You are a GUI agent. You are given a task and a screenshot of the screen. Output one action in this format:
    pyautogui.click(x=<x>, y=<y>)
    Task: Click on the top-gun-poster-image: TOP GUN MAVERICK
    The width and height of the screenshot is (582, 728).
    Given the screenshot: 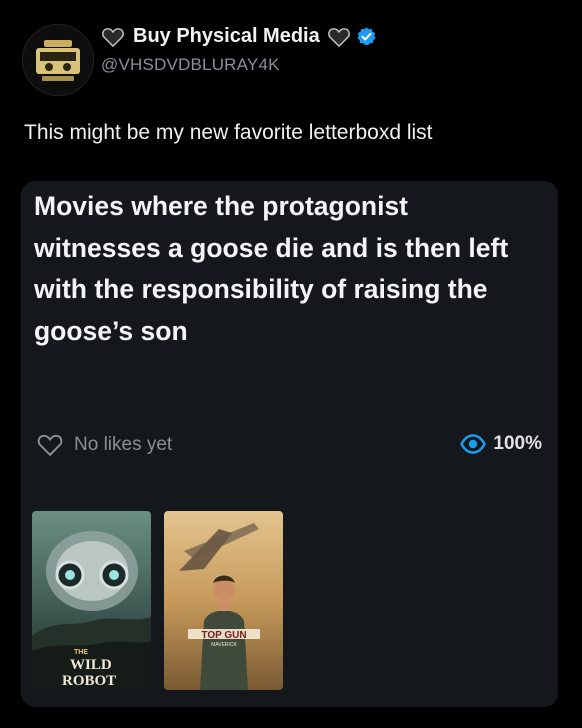 What is the action you would take?
    pyautogui.click(x=223, y=600)
    